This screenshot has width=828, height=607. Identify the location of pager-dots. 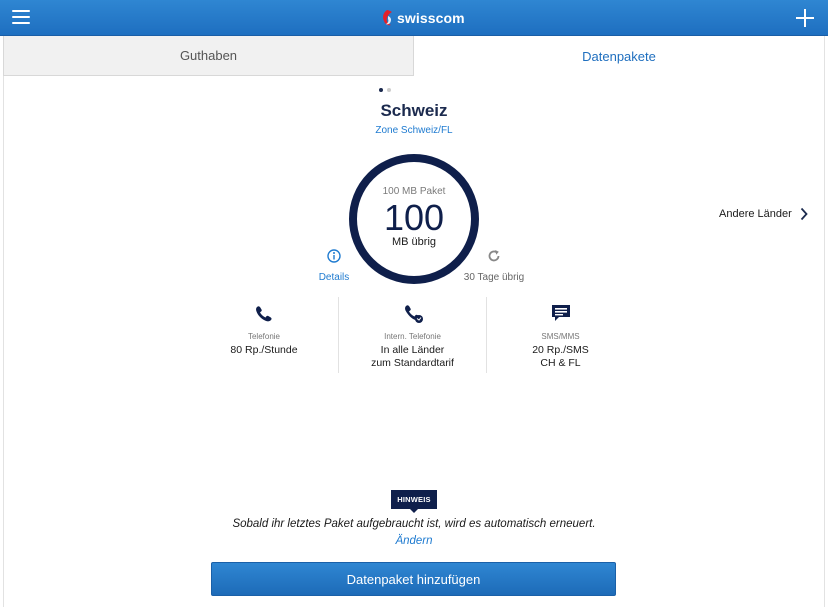
(385, 90).